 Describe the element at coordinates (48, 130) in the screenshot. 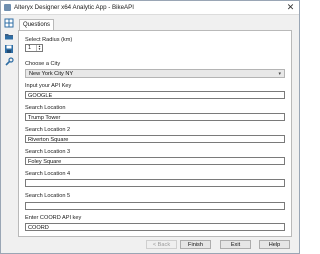

I see `search-location-2-label: Search Location 2` at that location.